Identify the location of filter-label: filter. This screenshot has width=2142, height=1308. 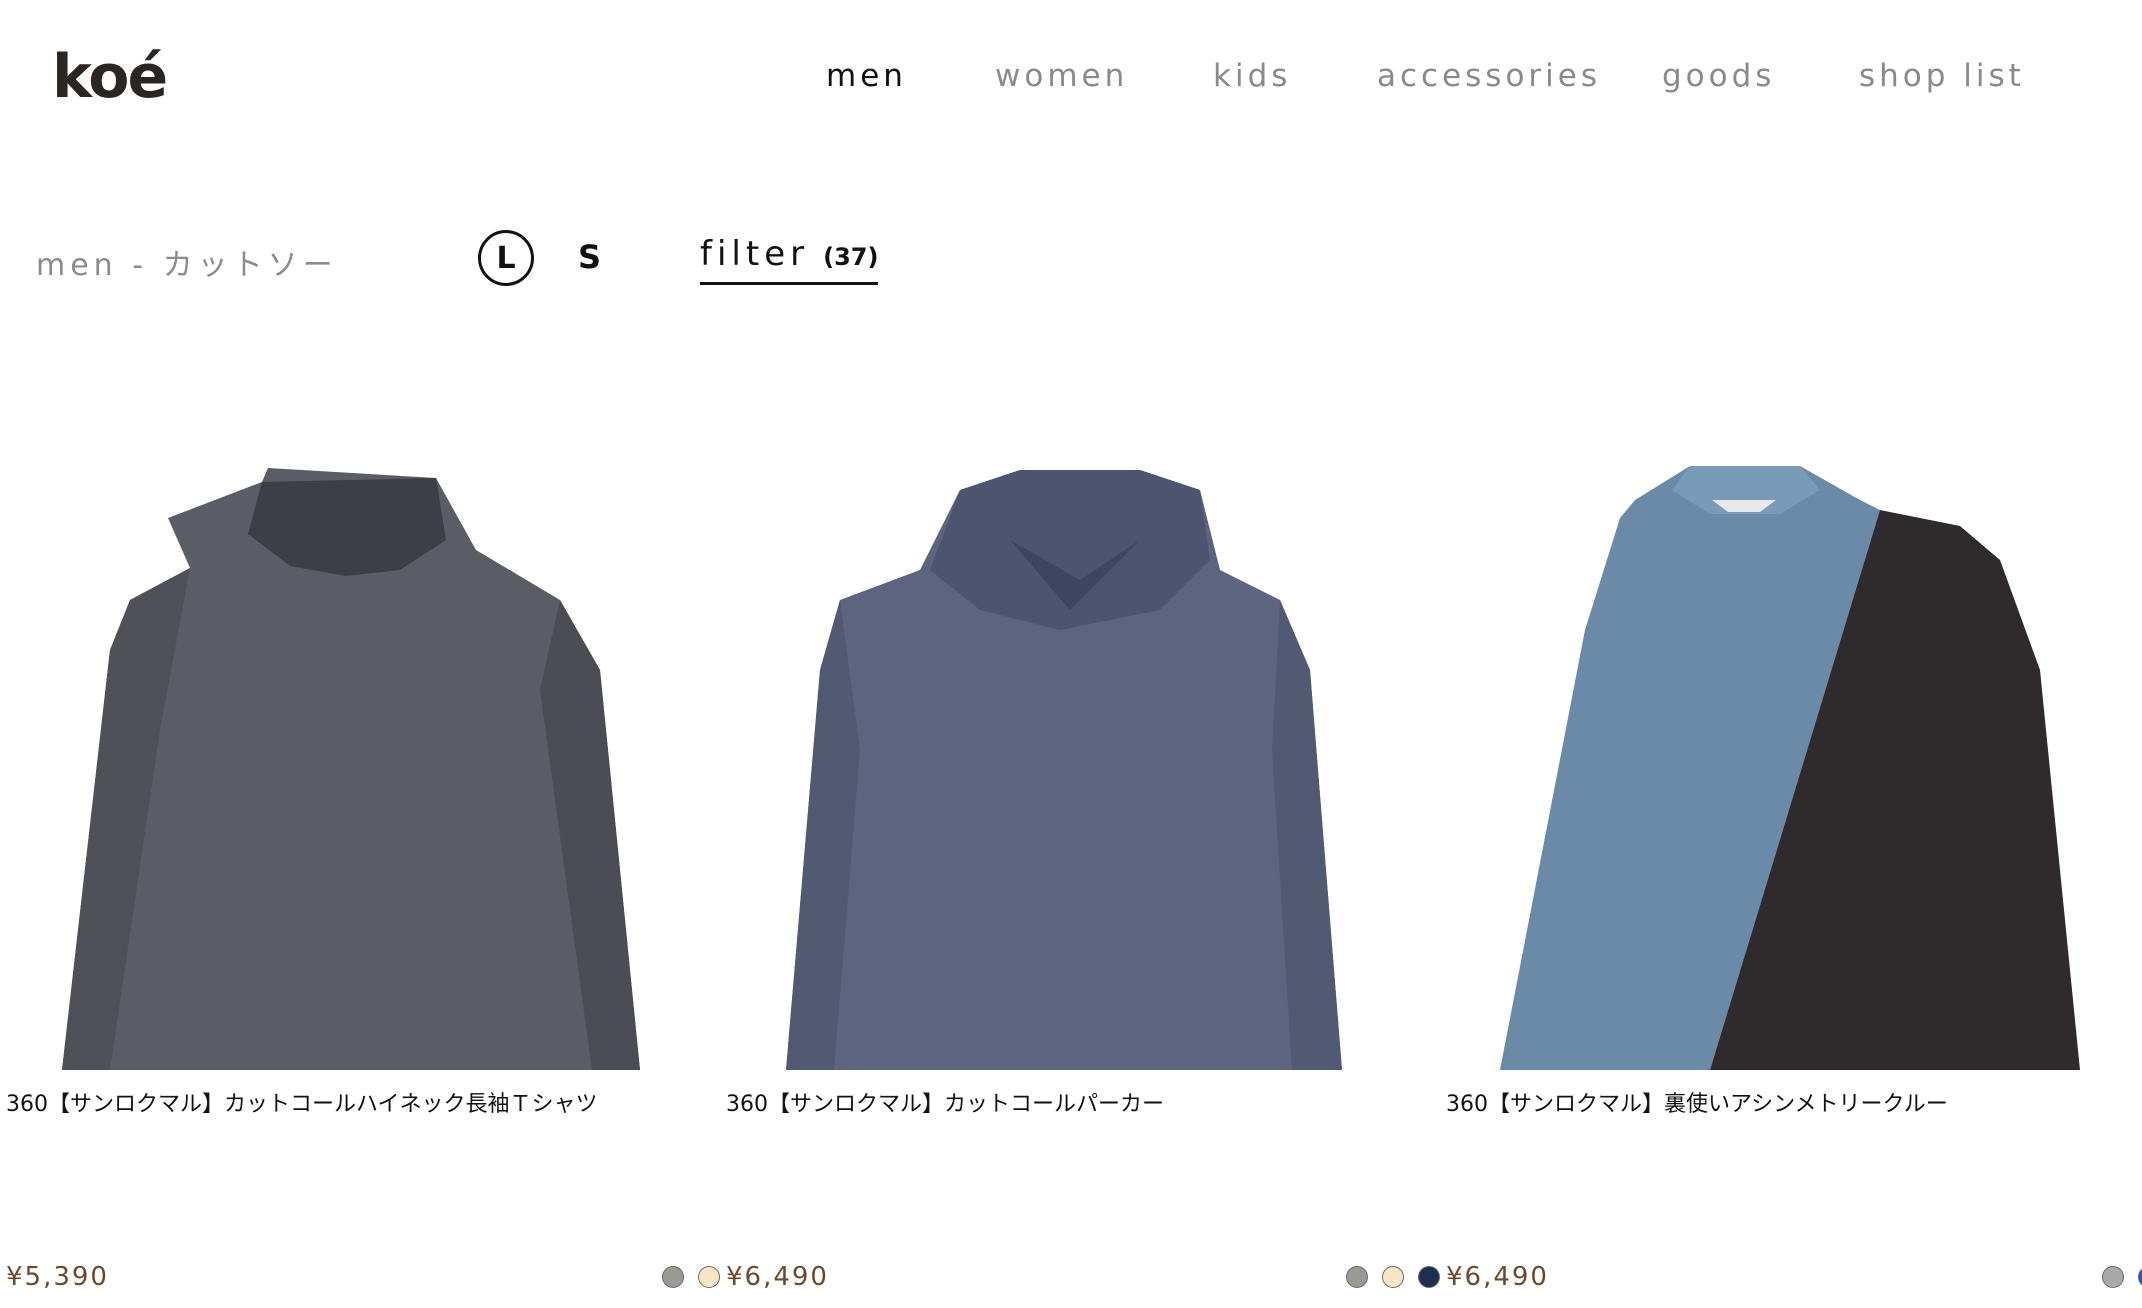
(755, 254).